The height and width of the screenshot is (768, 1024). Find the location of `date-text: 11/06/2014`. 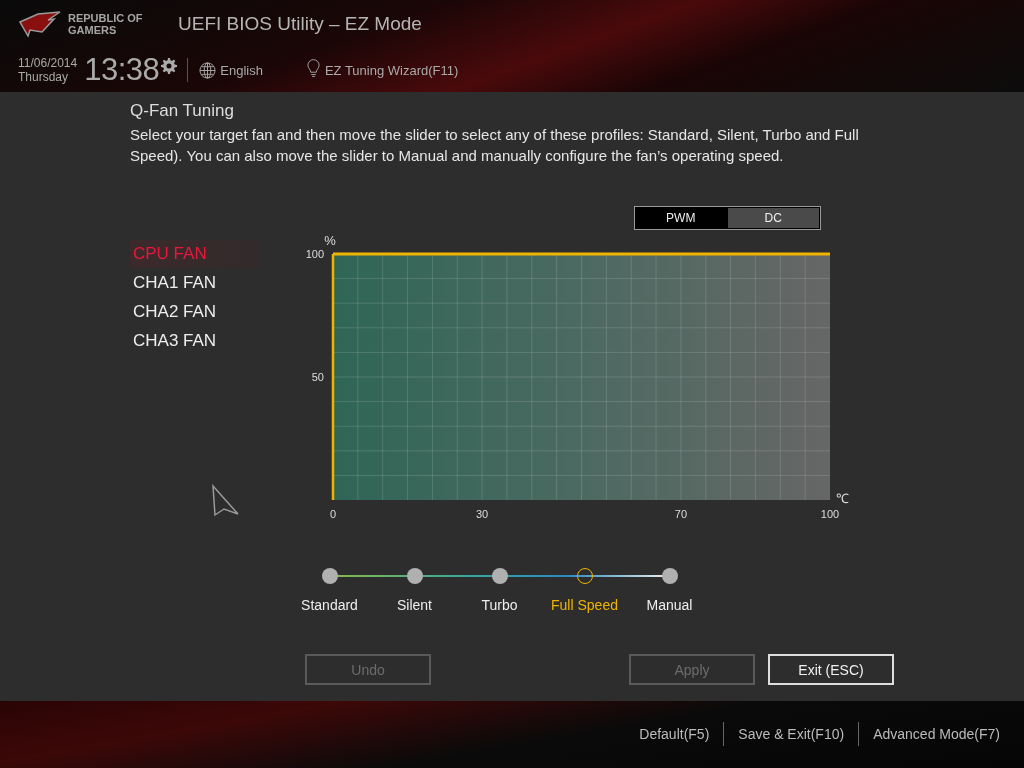

date-text: 11/06/2014 is located at coordinates (48, 63).